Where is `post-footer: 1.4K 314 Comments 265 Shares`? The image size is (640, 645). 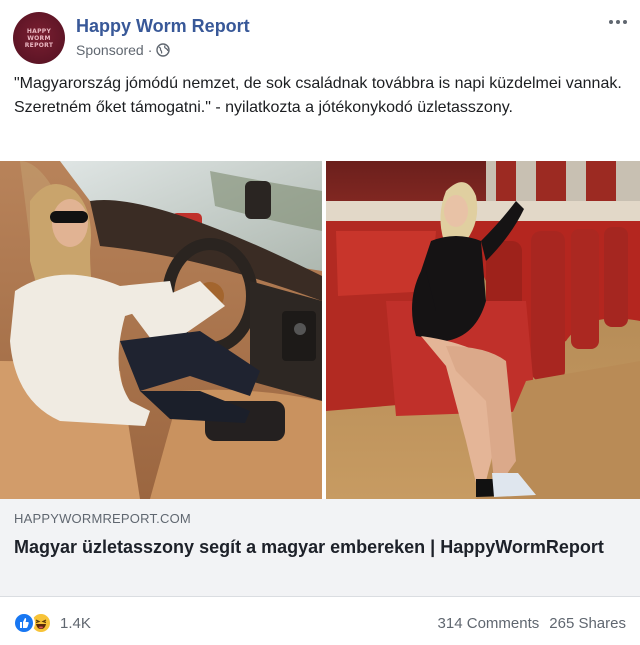
post-footer: 1.4K 314 Comments 265 Shares is located at coordinates (320, 621).